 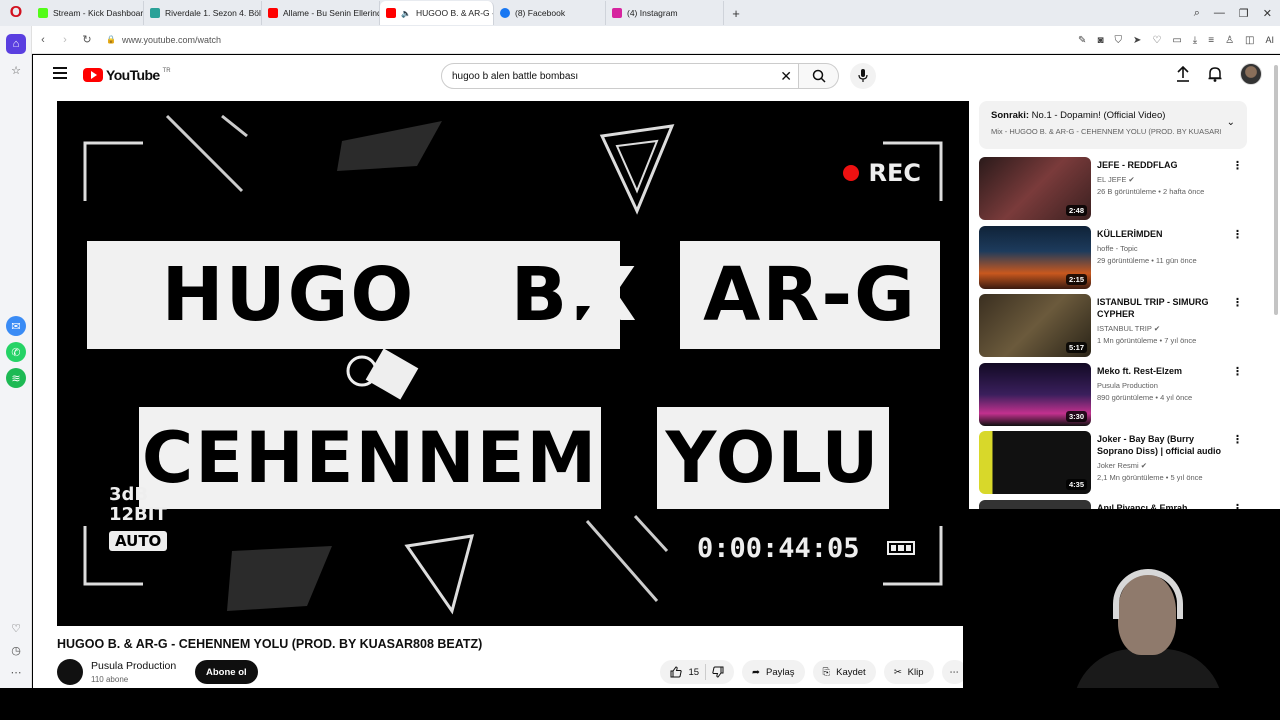 What do you see at coordinates (16, 70) in the screenshot?
I see `star-icon: ☆` at bounding box center [16, 70].